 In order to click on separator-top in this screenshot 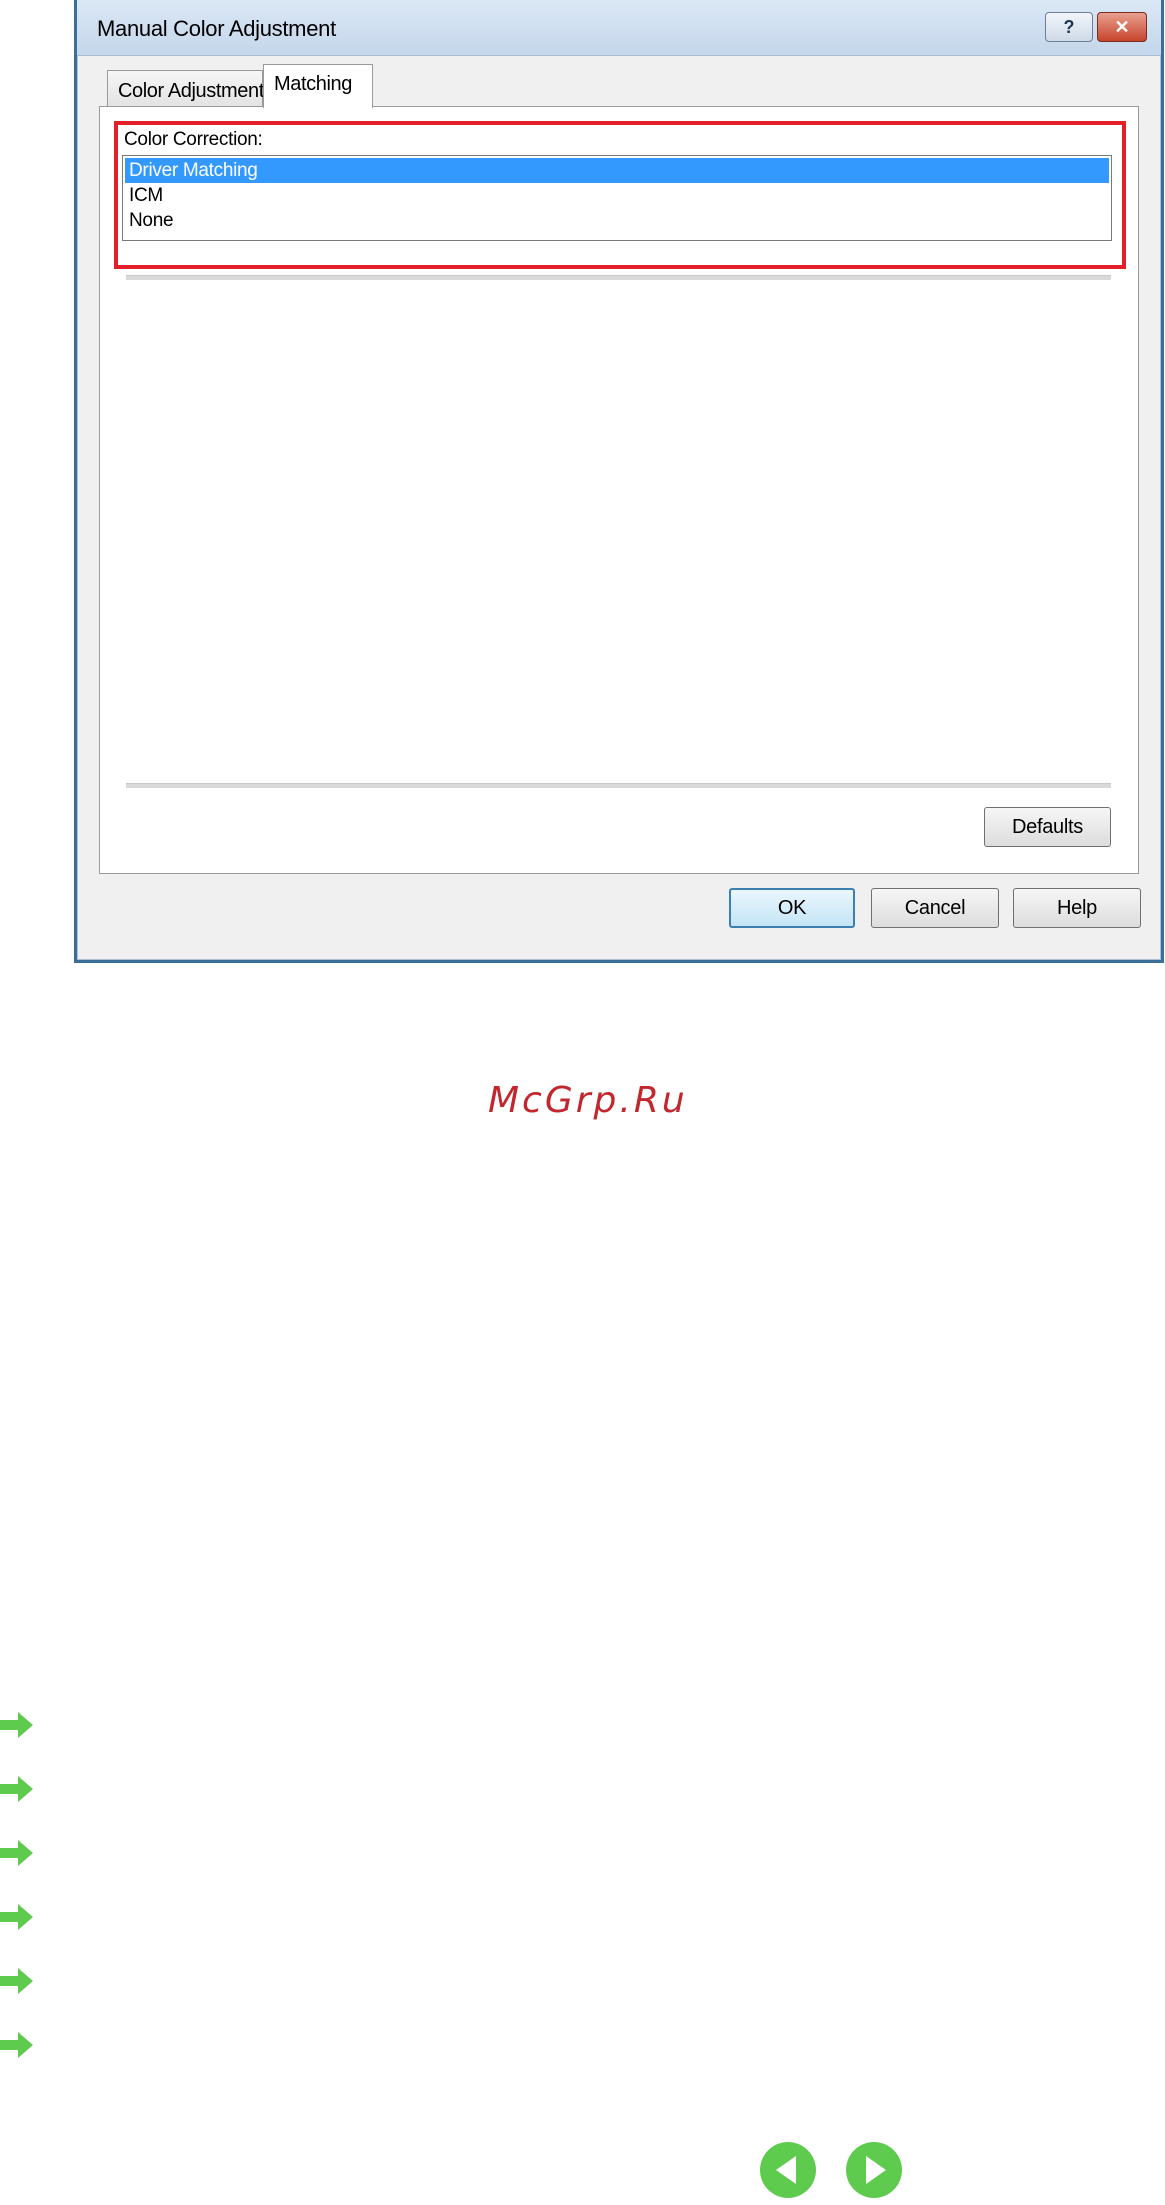, I will do `click(618, 277)`.